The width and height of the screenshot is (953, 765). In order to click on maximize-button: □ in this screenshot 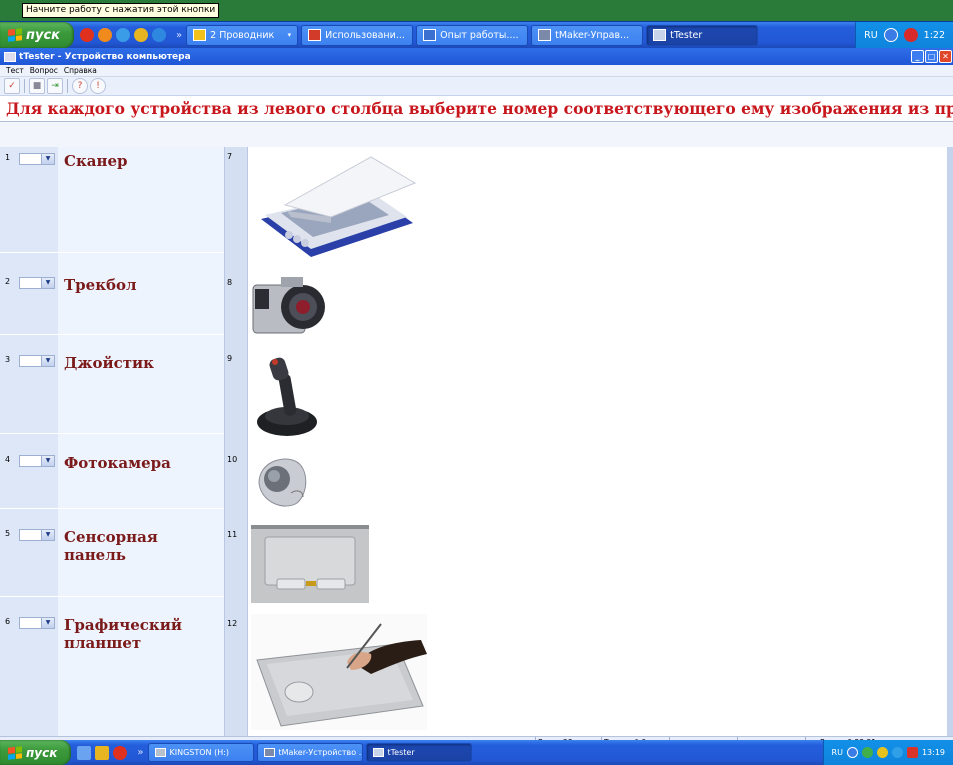, I will do `click(931, 56)`.